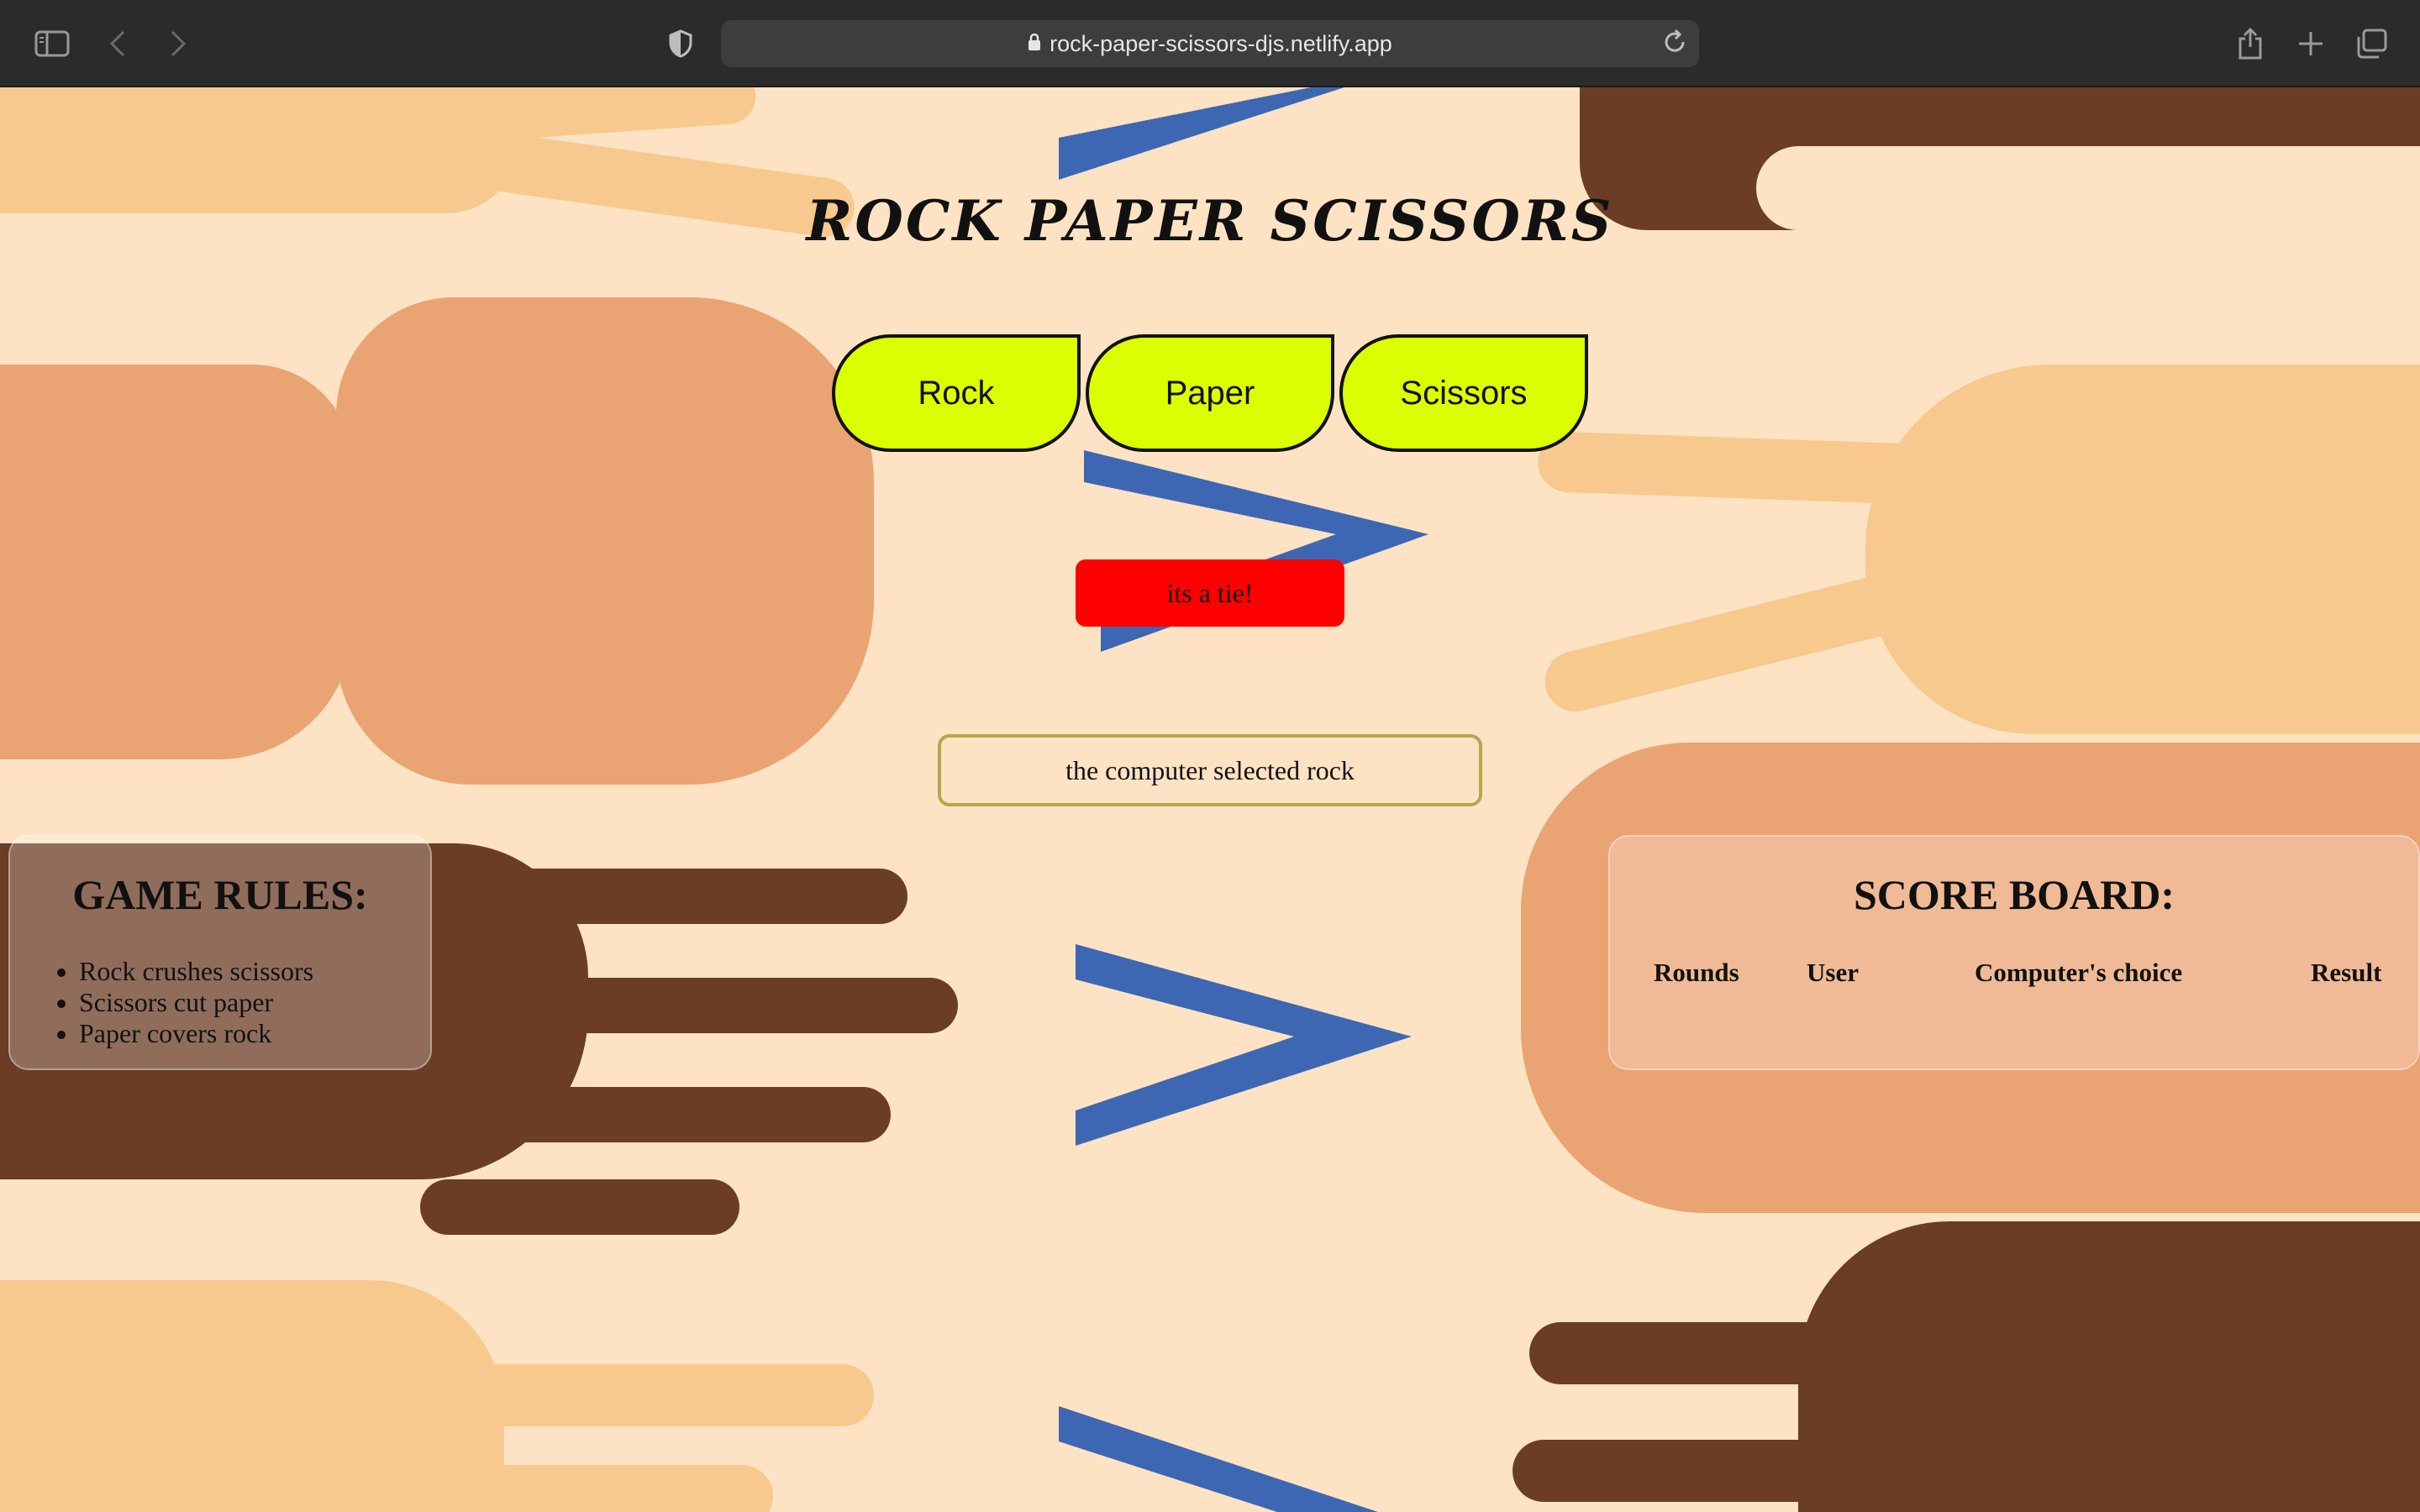 The width and height of the screenshot is (2420, 1512). What do you see at coordinates (1833, 972) in the screenshot?
I see `column-header-user: User` at bounding box center [1833, 972].